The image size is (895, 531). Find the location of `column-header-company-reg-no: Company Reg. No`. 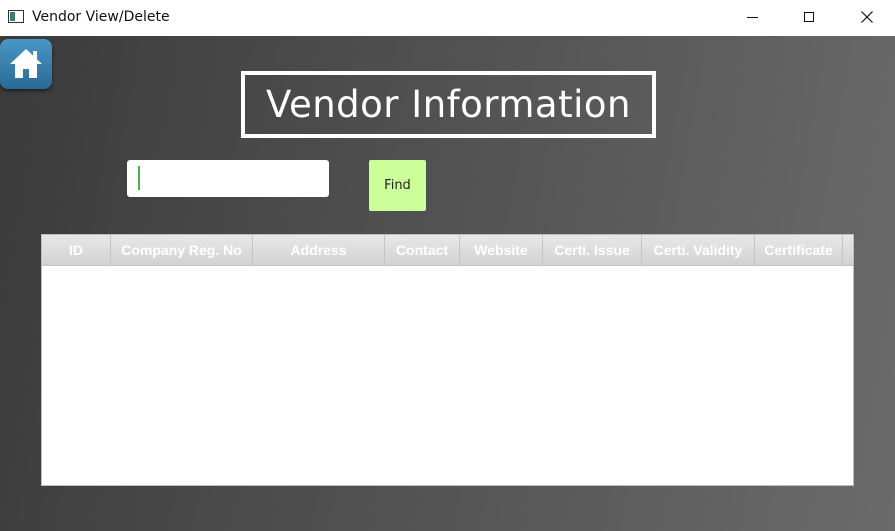

column-header-company-reg-no: Company Reg. No is located at coordinates (182, 250).